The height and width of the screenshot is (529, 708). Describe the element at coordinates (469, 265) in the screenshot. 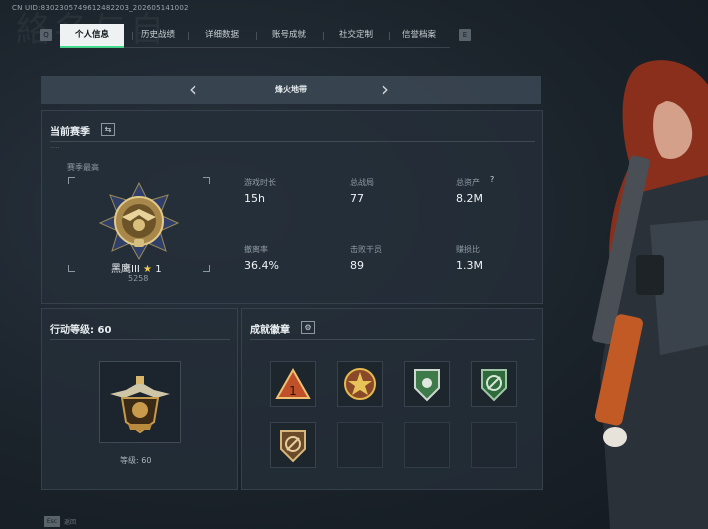

I see `stat-value-profit-ratio: 1.3M` at that location.